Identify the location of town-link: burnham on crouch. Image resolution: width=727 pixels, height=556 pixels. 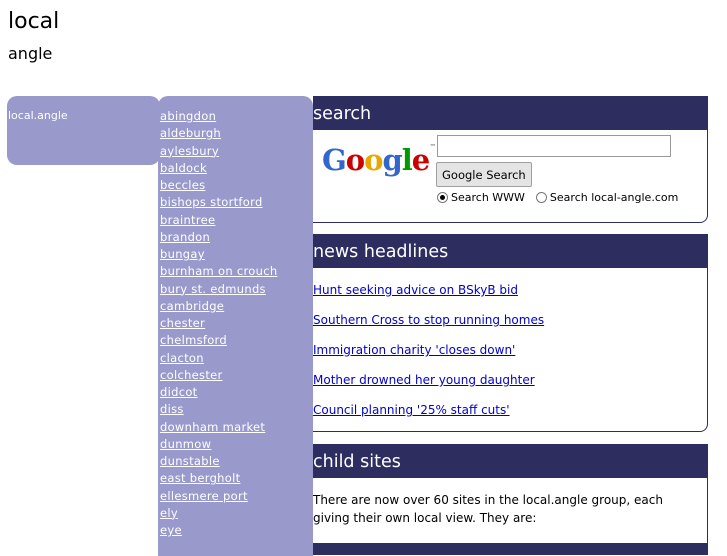
(218, 271).